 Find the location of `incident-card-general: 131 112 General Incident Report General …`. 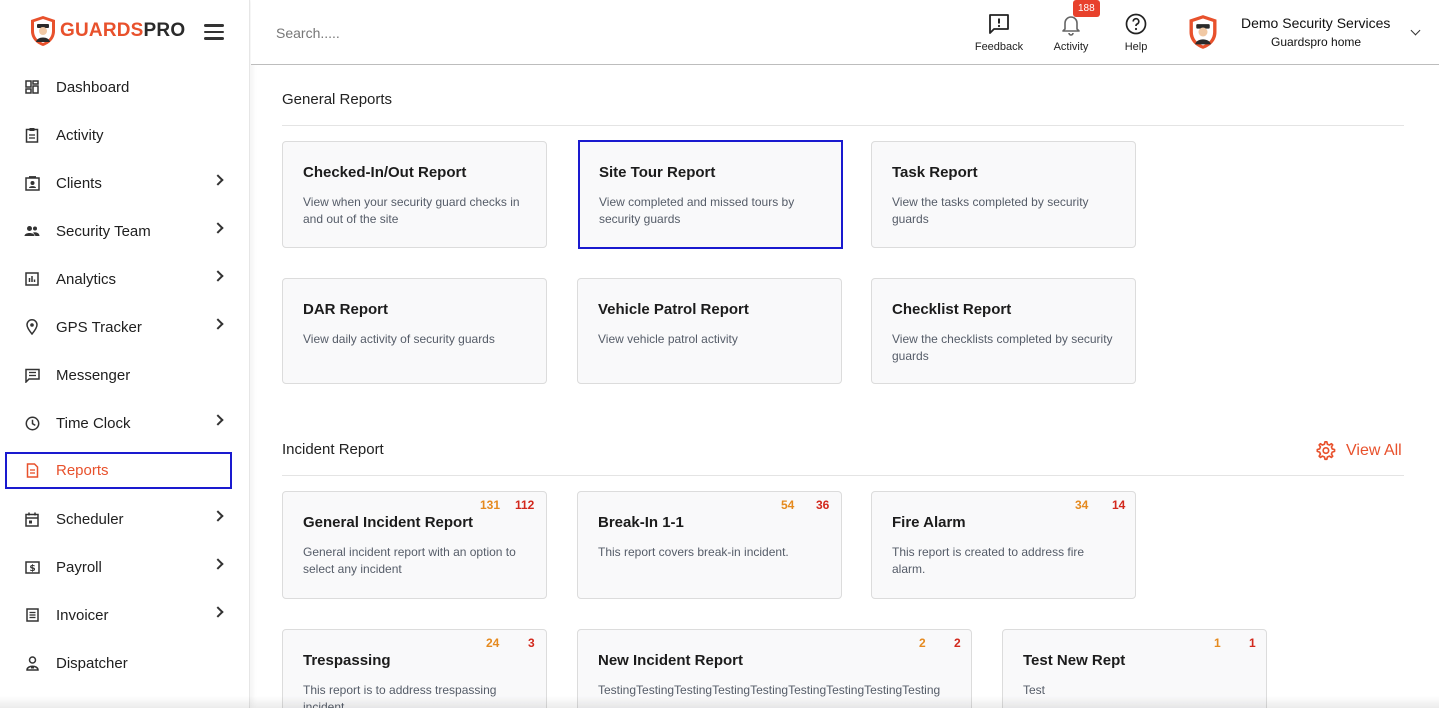

incident-card-general: 131 112 General Incident Report General … is located at coordinates (414, 545).